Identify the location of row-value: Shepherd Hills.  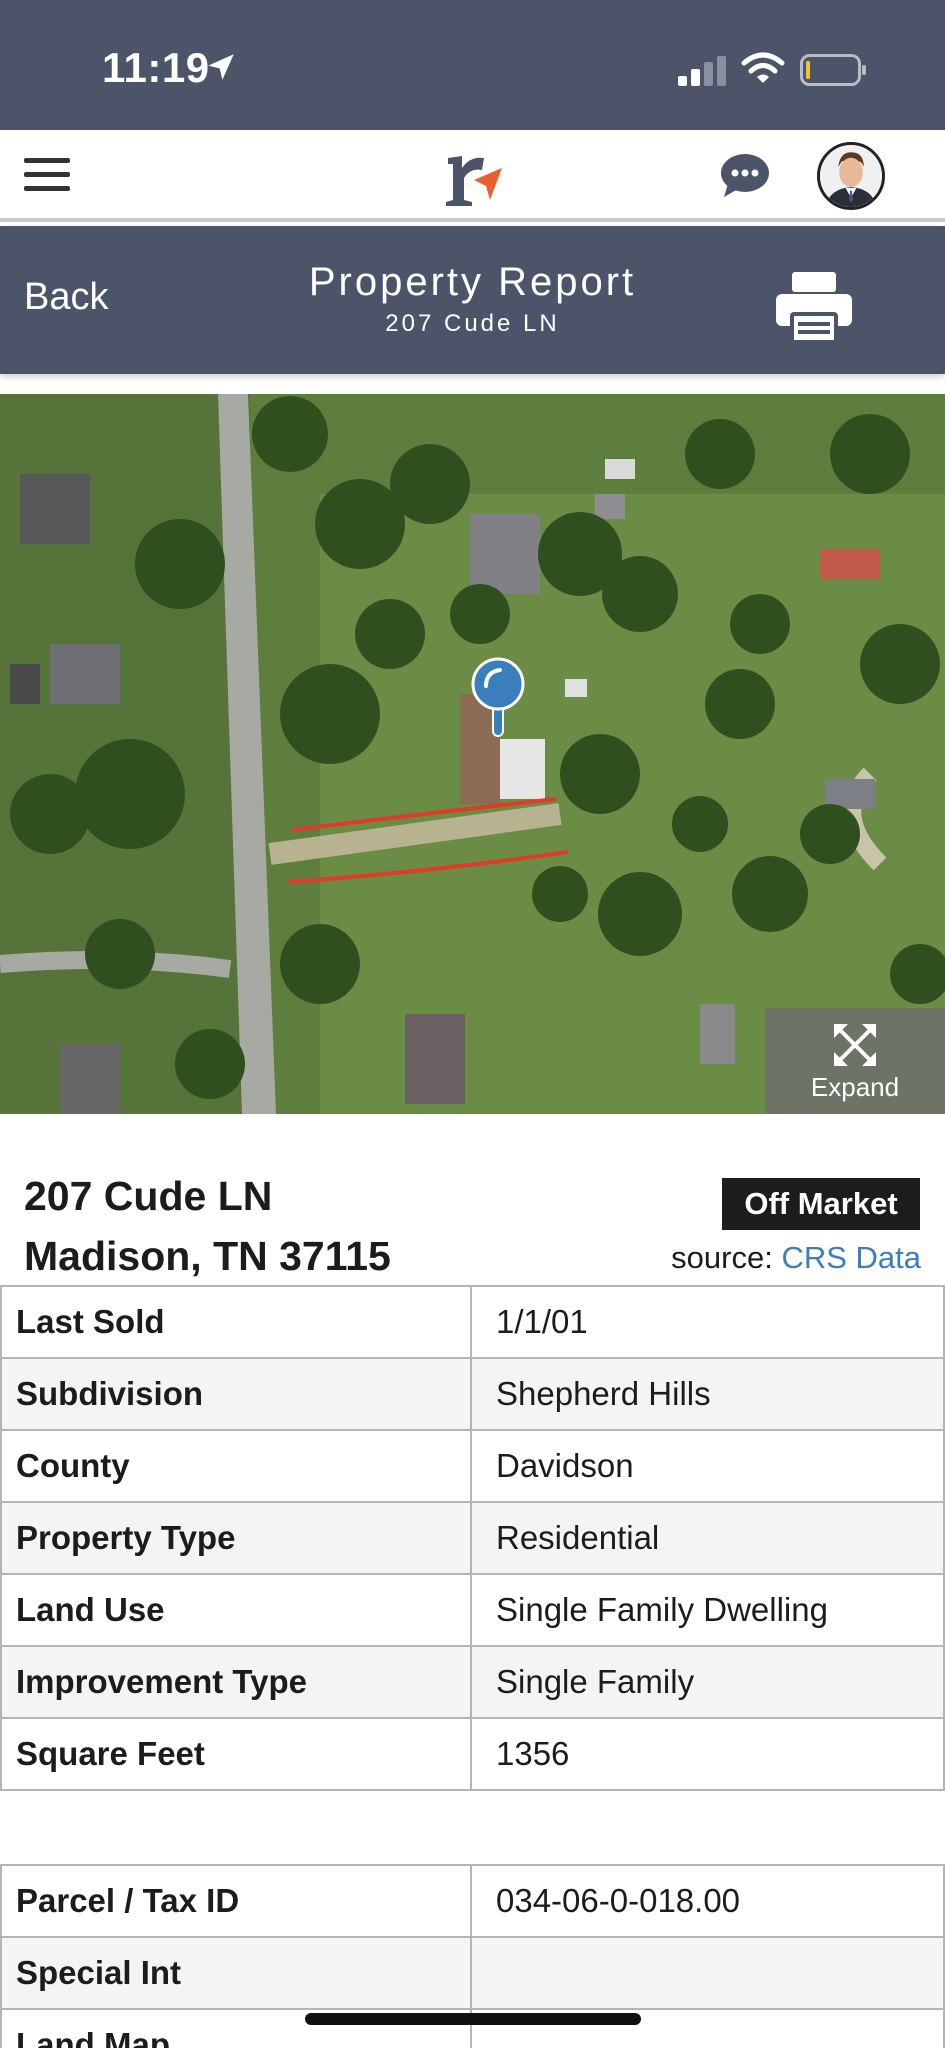
(707, 1394).